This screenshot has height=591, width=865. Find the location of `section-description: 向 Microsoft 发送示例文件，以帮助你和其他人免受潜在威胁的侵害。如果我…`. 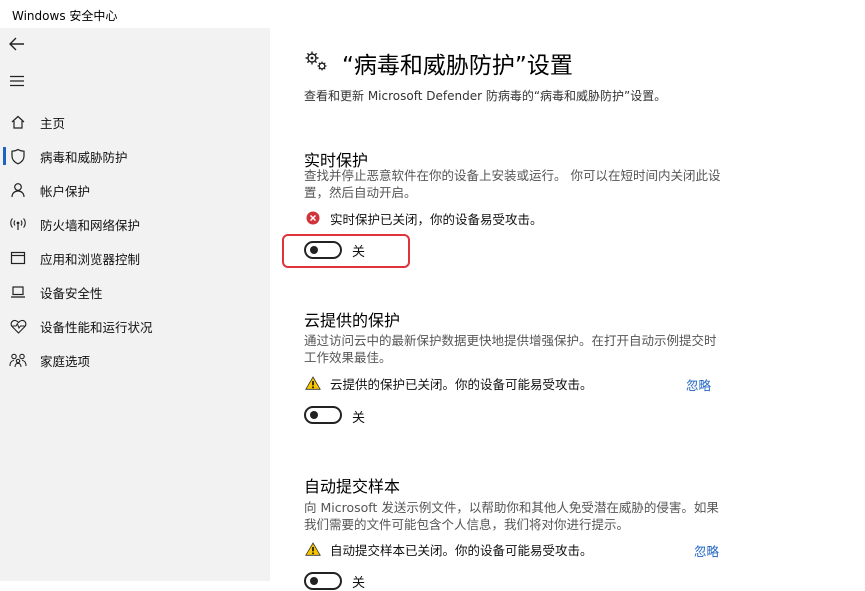

section-description: 向 Microsoft 发送示例文件，以帮助你和其他人免受潜在威胁的侵害。如果我… is located at coordinates (511, 516).